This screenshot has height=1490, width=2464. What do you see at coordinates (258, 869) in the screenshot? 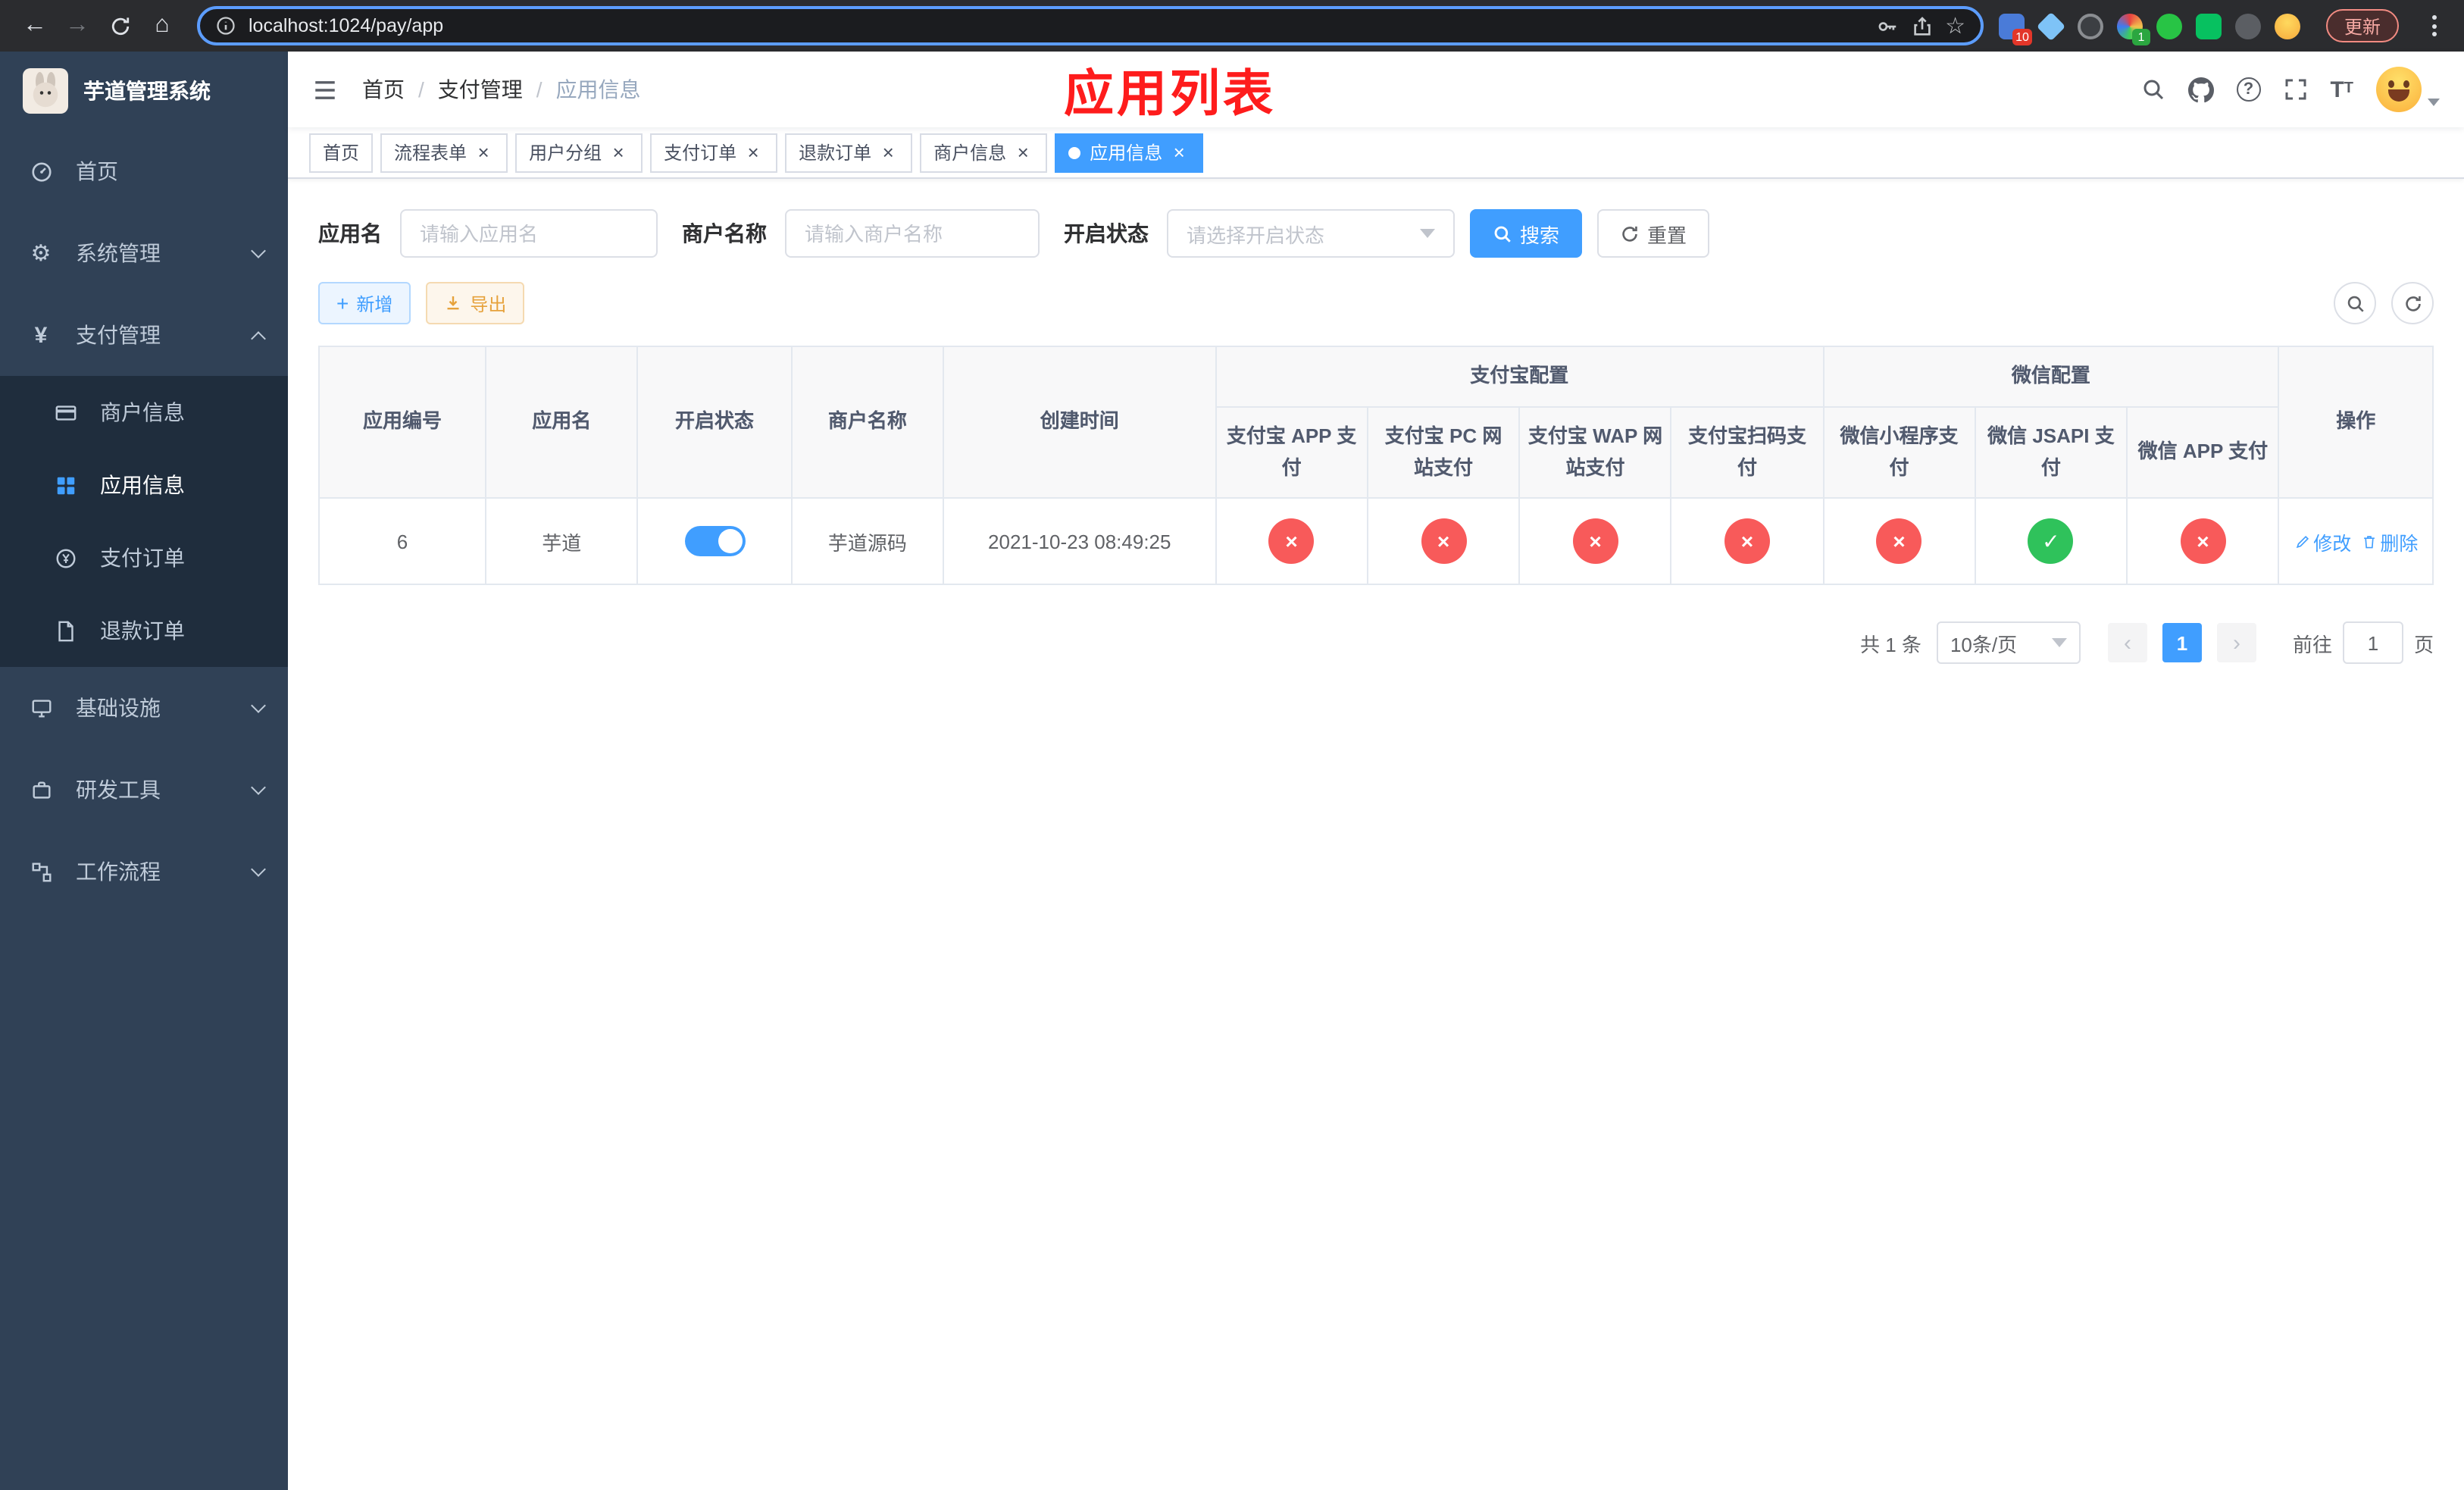
I see `chevron-down-icon` at bounding box center [258, 869].